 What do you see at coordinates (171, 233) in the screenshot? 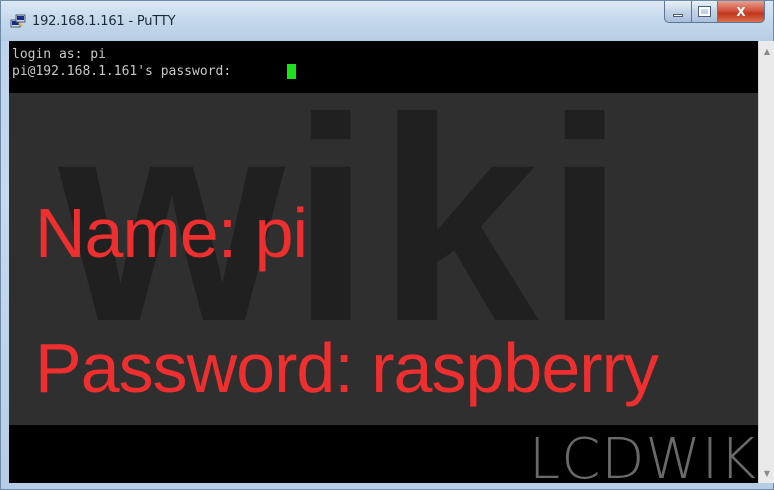
I see `username-caption: Name: pi` at bounding box center [171, 233].